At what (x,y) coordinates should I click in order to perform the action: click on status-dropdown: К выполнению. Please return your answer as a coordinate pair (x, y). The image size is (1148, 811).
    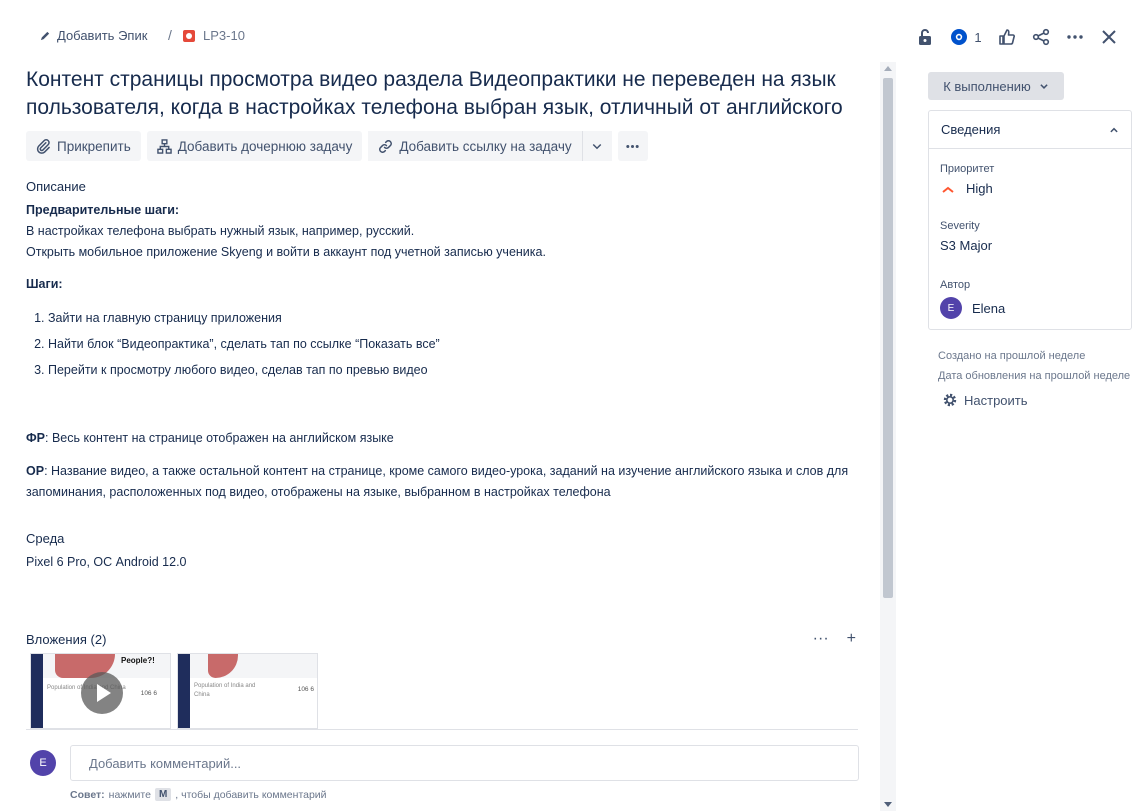
    Looking at the image, I should click on (996, 86).